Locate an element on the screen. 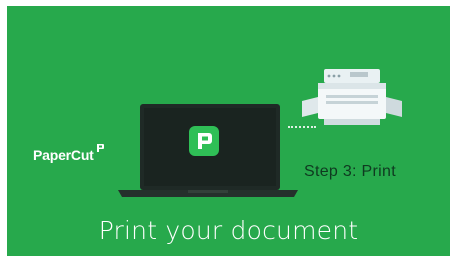 The height and width of the screenshot is (262, 457). papercut-logo-icon is located at coordinates (100, 148).